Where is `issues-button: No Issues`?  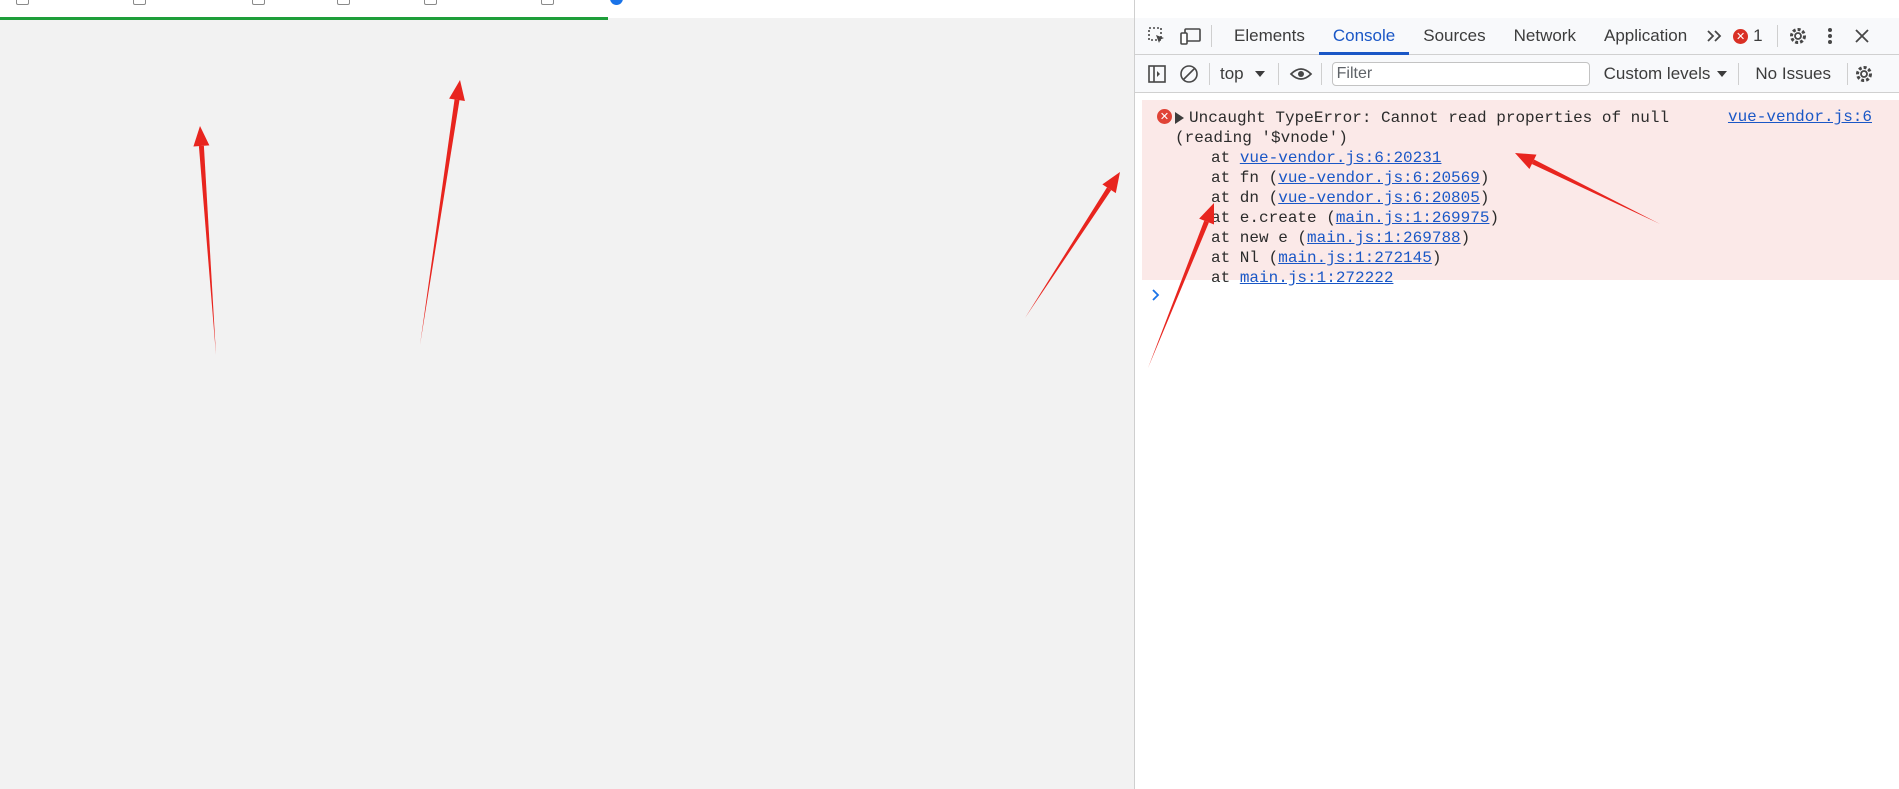 issues-button: No Issues is located at coordinates (1785, 74).